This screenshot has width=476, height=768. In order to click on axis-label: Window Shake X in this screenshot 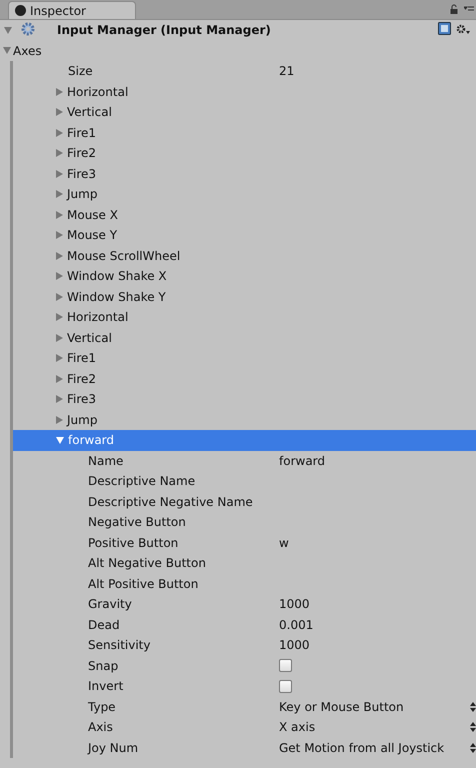, I will do `click(117, 276)`.